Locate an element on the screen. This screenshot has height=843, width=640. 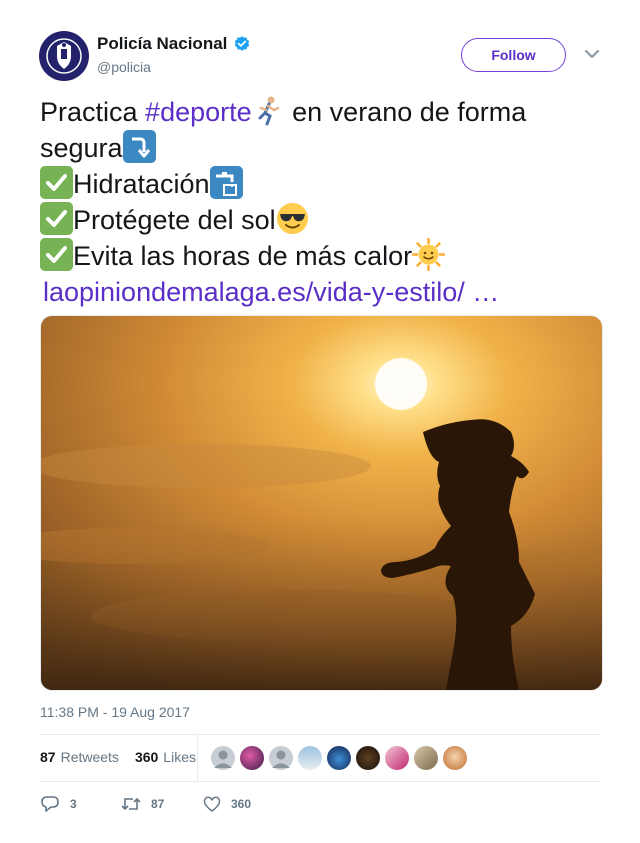
retweet-icon is located at coordinates (131, 804).